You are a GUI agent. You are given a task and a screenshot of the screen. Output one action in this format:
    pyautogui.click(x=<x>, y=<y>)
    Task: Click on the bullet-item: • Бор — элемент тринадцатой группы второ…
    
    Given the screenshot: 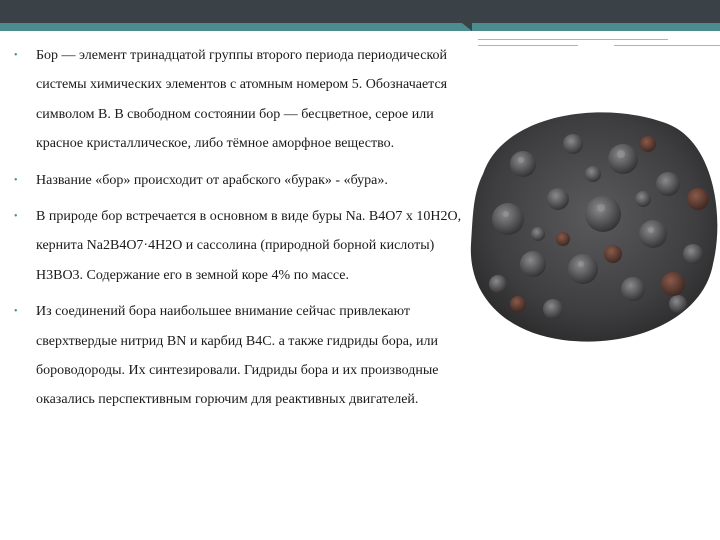 What is the action you would take?
    pyautogui.click(x=245, y=100)
    